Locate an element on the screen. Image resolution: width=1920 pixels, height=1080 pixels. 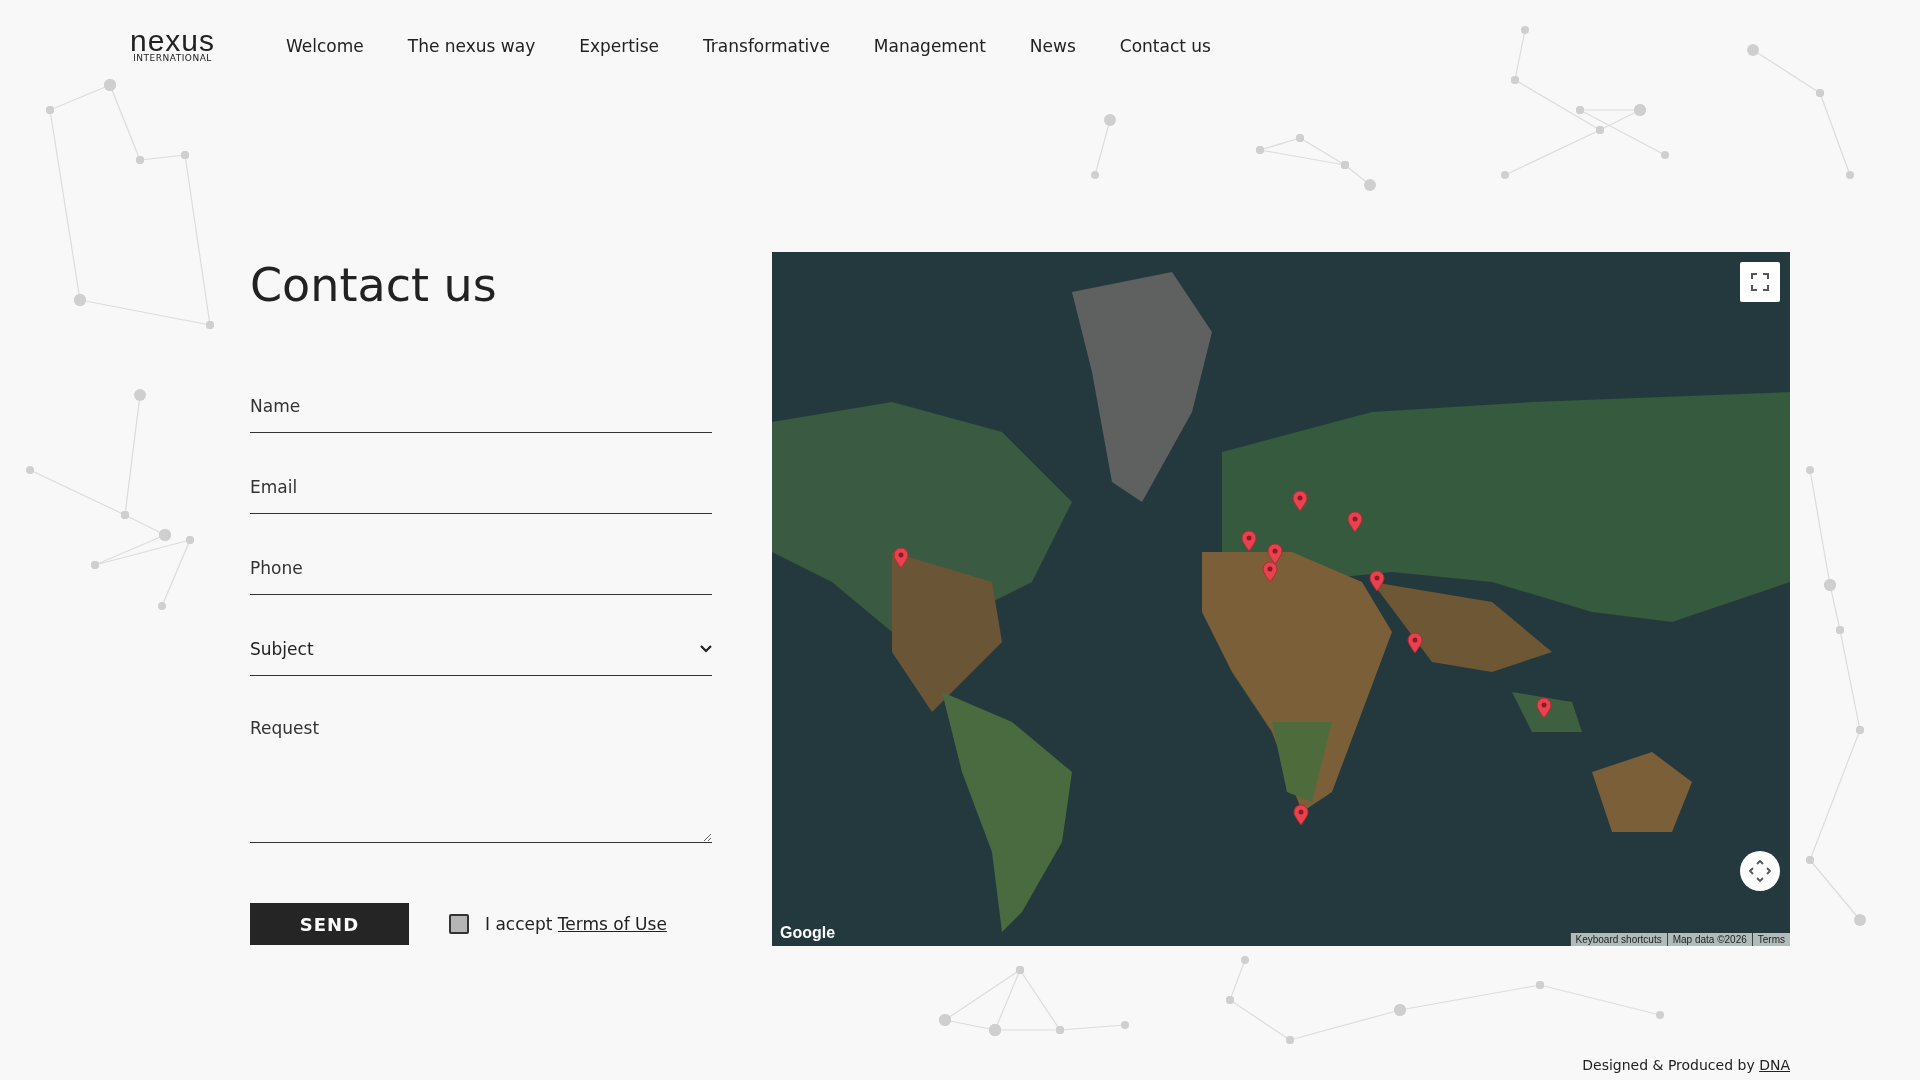
map-attribution-link: Keyboard shortcuts is located at coordinates (1618, 939).